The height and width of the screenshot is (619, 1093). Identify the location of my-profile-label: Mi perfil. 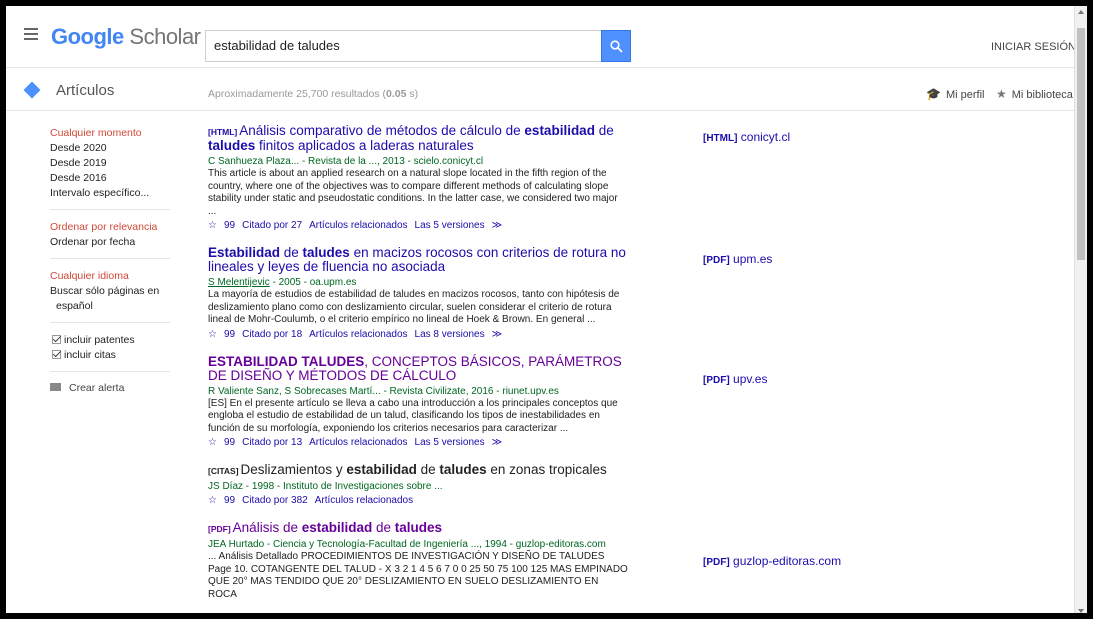
(965, 95).